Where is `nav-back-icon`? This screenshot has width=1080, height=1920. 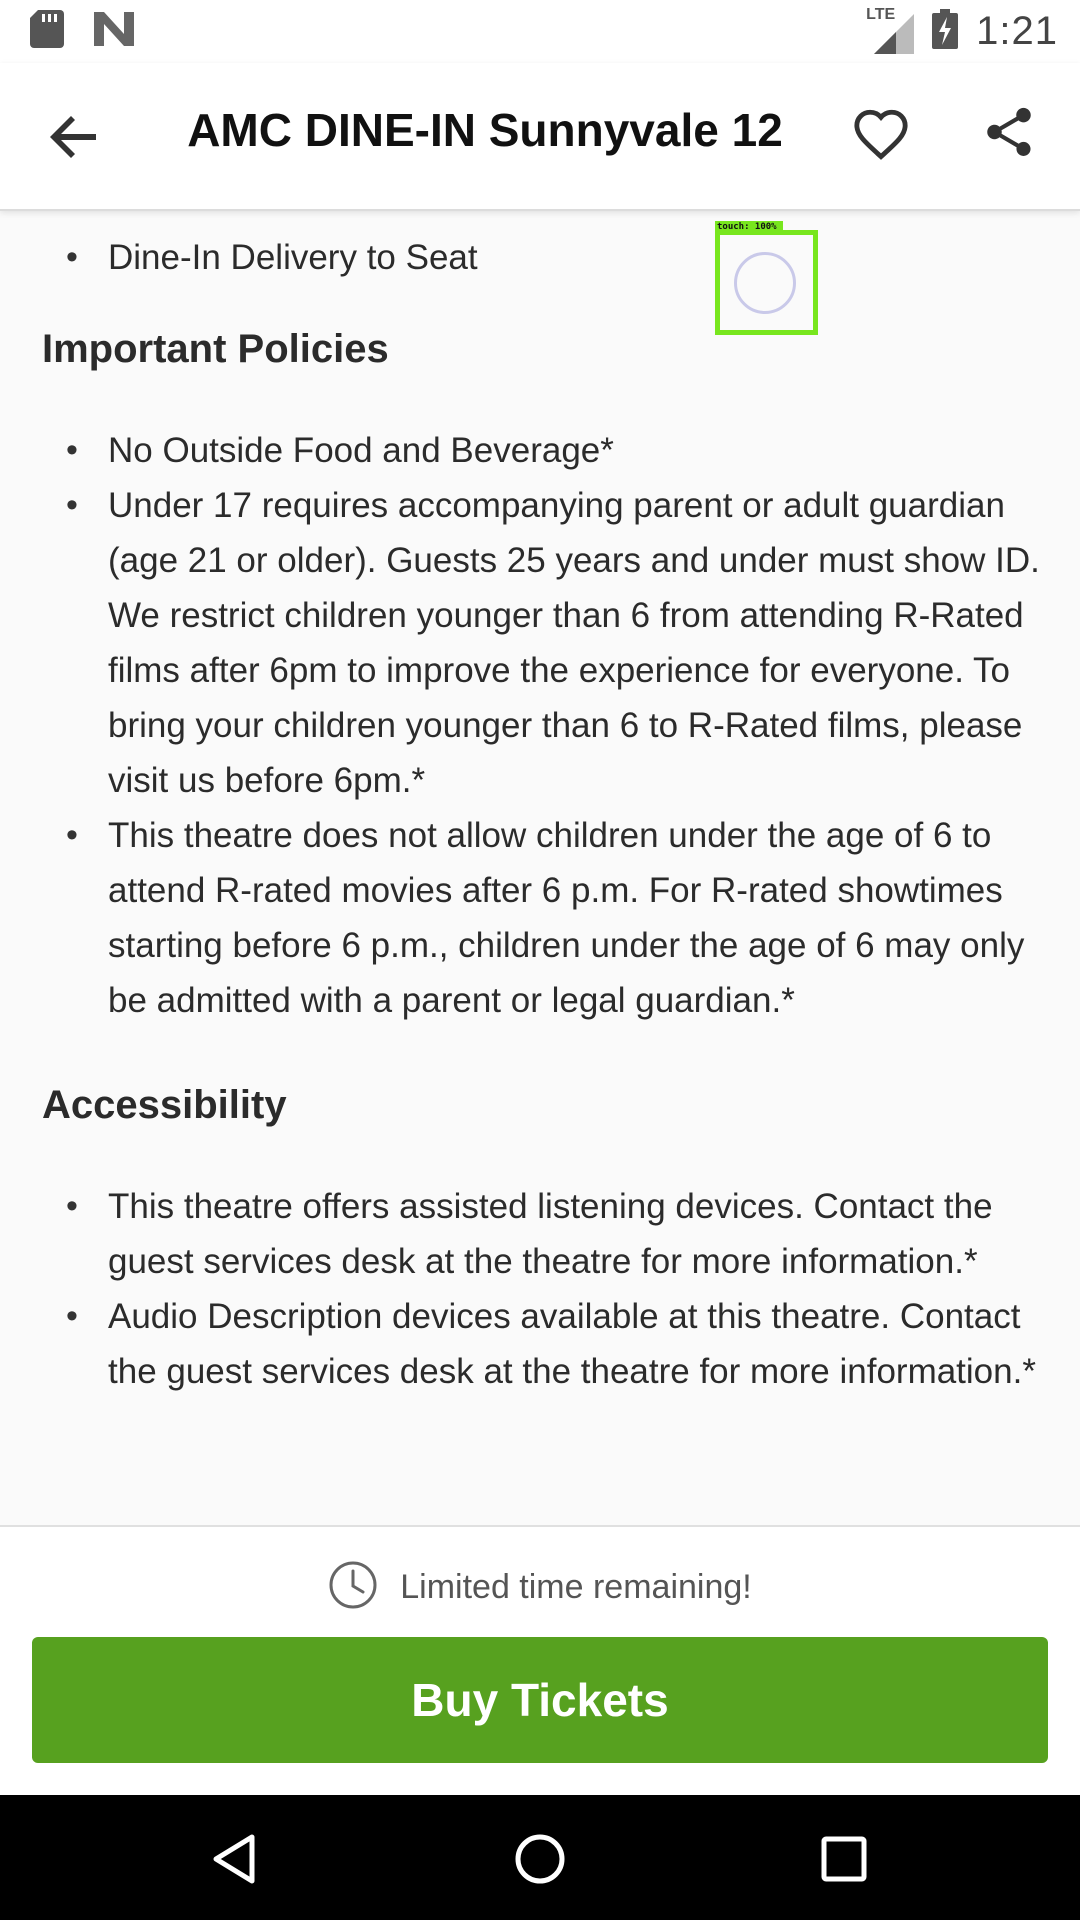
nav-back-icon is located at coordinates (236, 1859).